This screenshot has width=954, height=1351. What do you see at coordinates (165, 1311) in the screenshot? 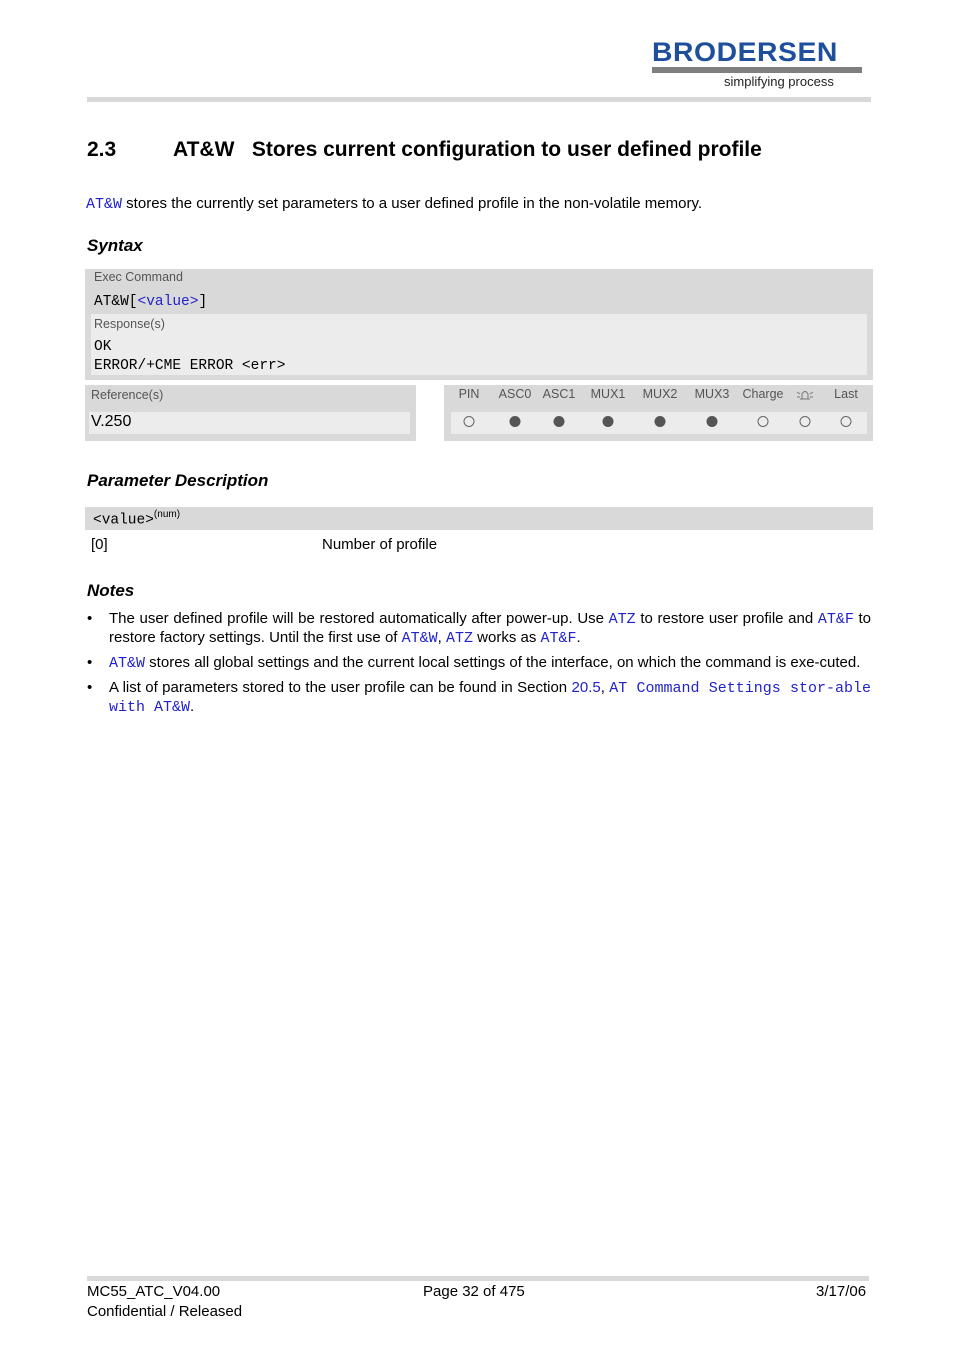
I see `footer-status: Confidential / Released` at bounding box center [165, 1311].